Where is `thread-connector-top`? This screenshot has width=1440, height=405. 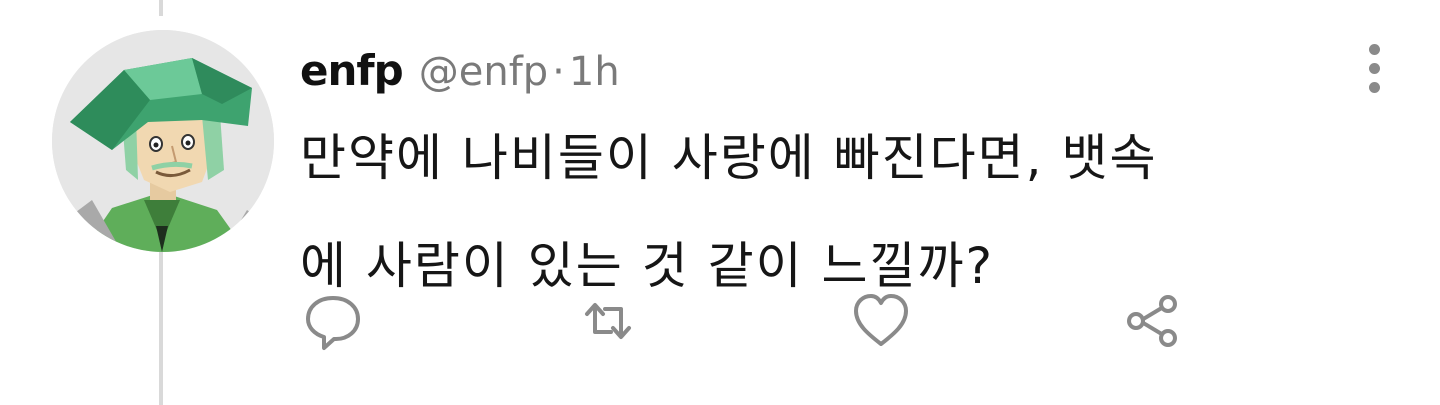
thread-connector-top is located at coordinates (161, 8).